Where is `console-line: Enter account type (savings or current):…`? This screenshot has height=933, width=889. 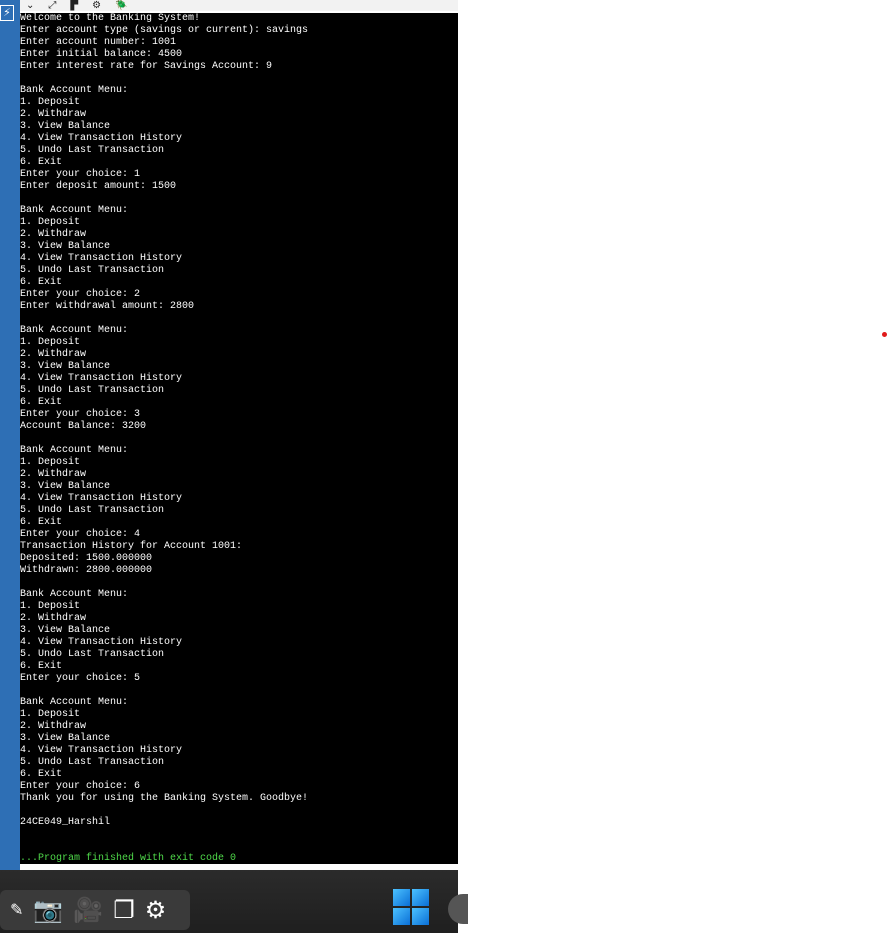
console-line: Enter account type (savings or current):… is located at coordinates (164, 30).